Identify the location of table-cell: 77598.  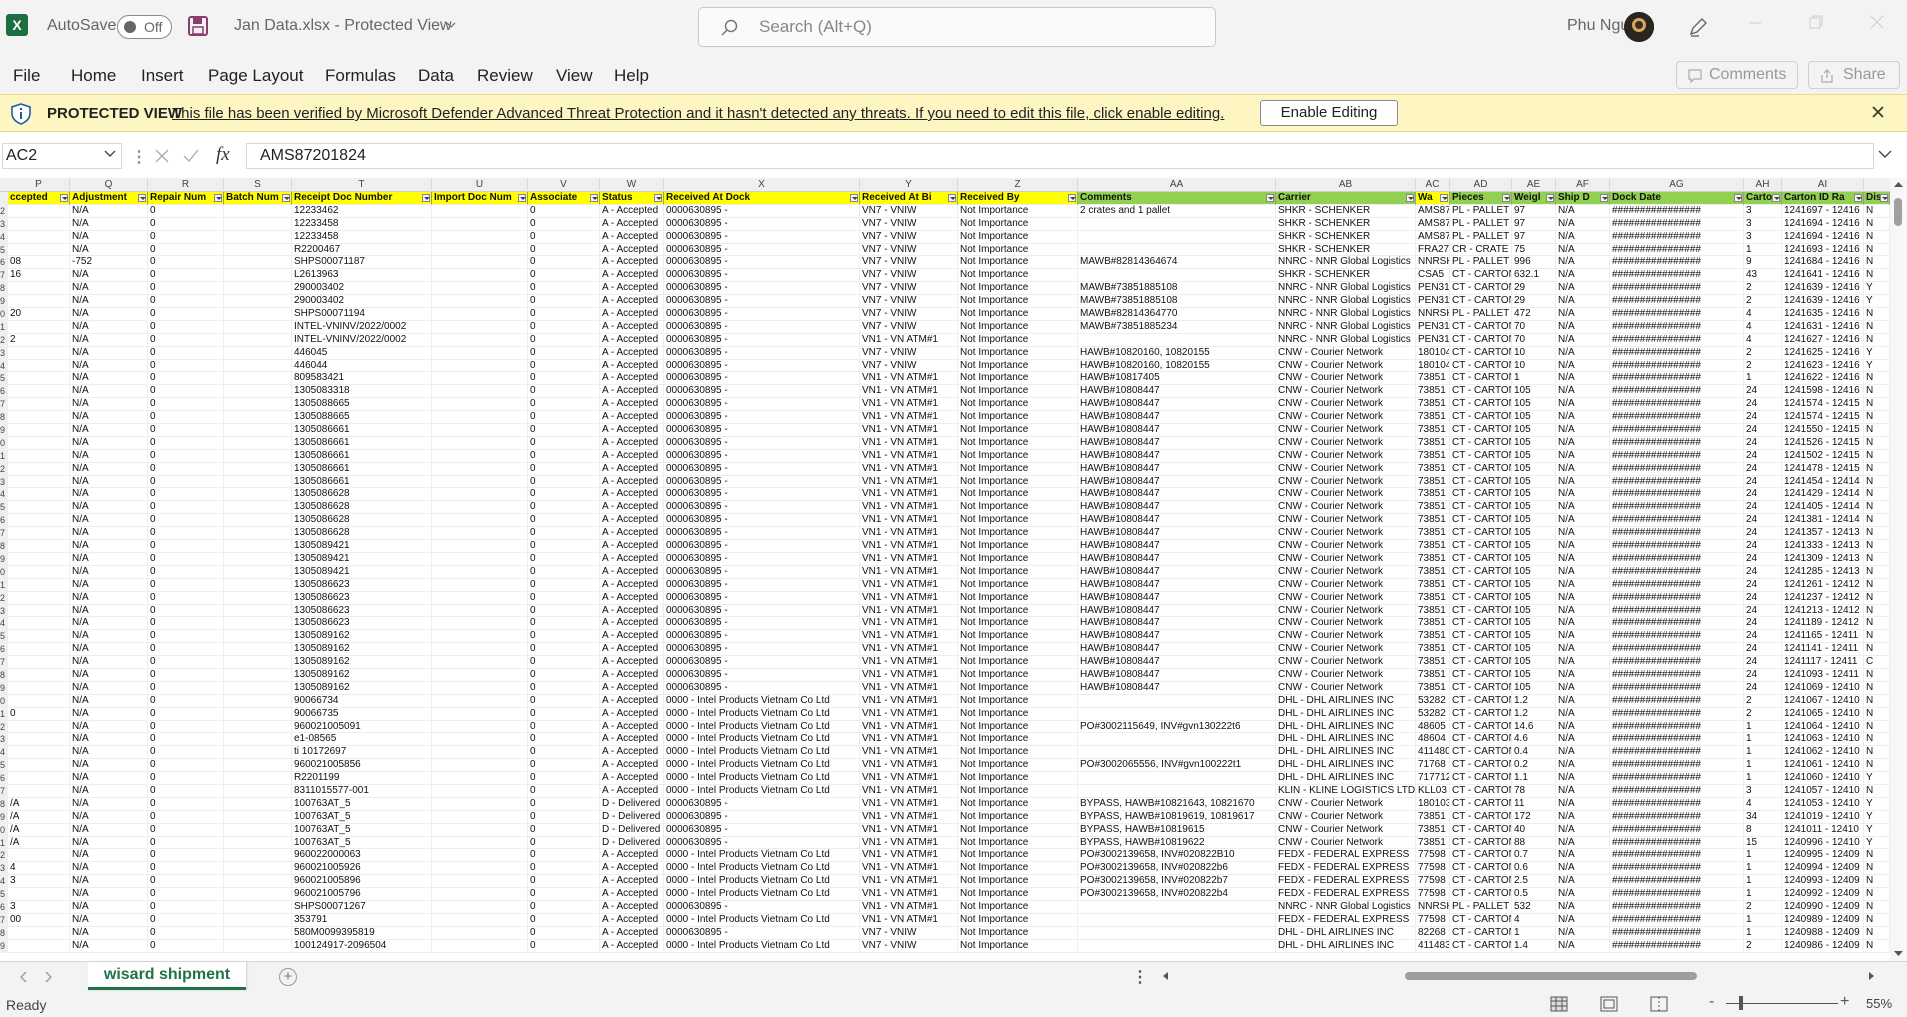
(1433, 920).